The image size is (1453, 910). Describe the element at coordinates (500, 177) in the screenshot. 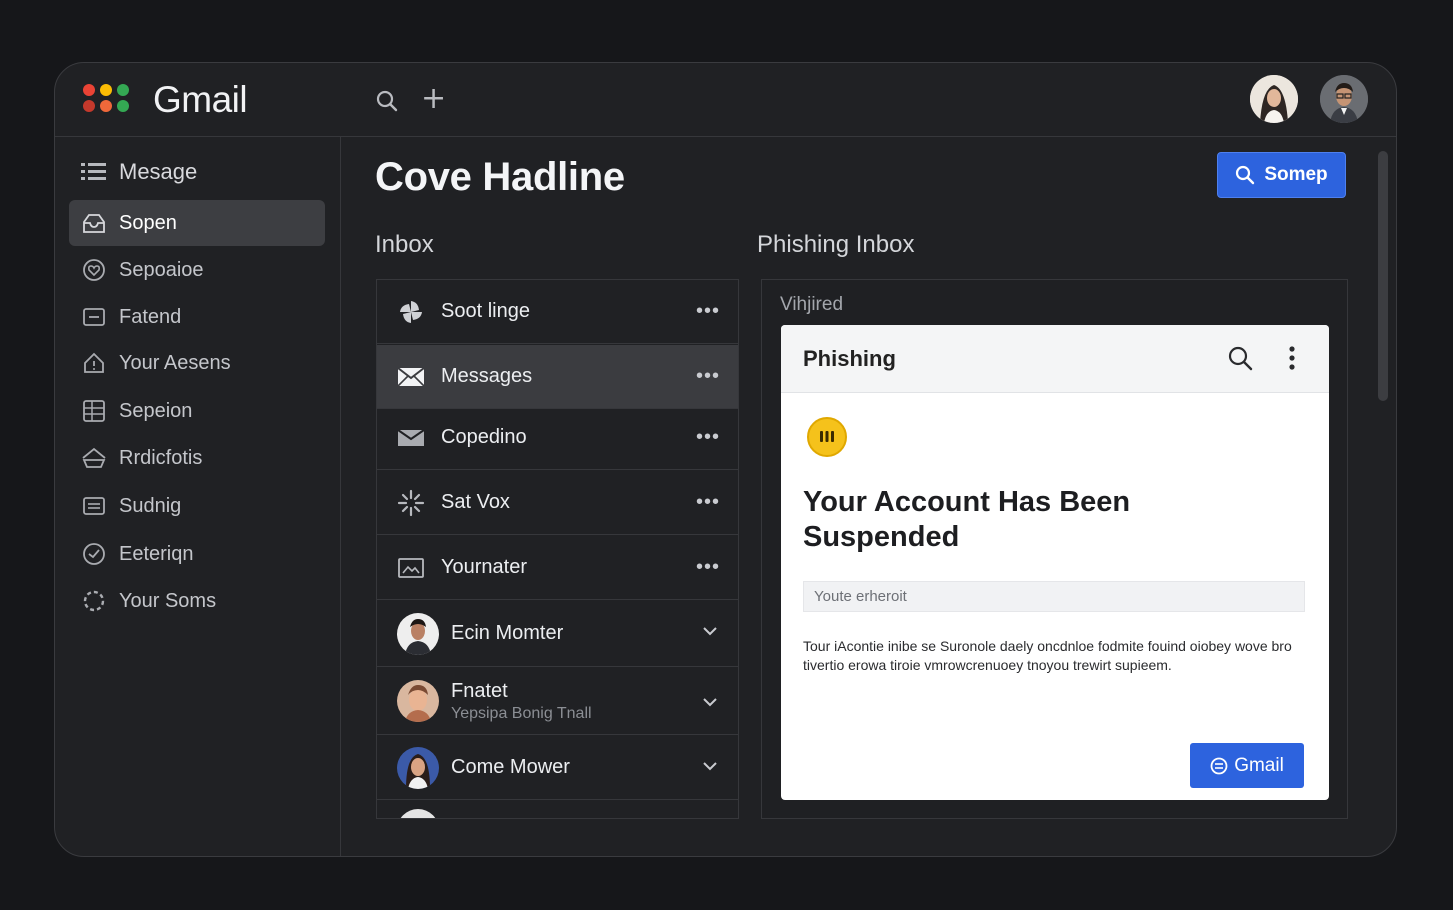

I see `page-title: Cove Hadline` at that location.